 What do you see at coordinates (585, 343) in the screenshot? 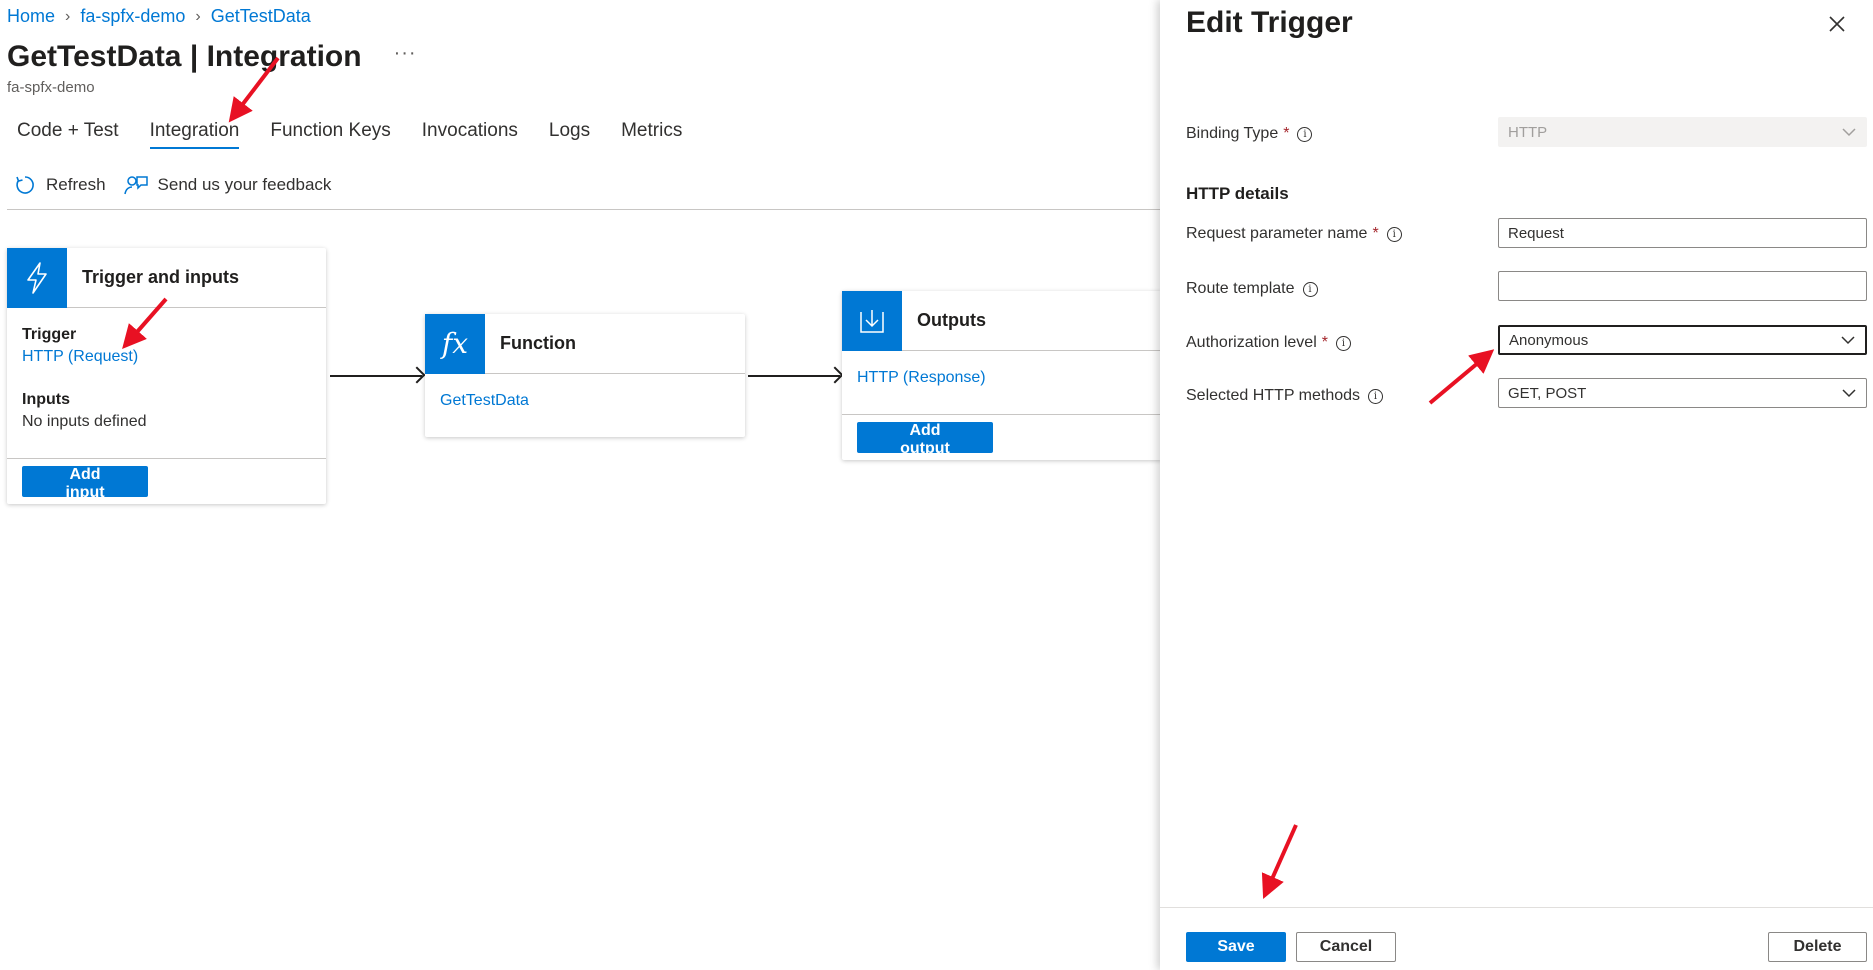
I see `function-card-header: fx Function` at bounding box center [585, 343].